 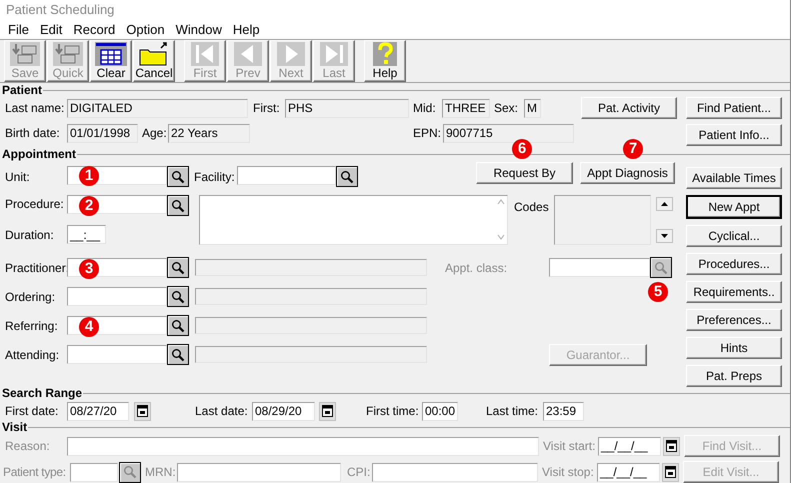 I want to click on field-label: Unit:, so click(x=17, y=177).